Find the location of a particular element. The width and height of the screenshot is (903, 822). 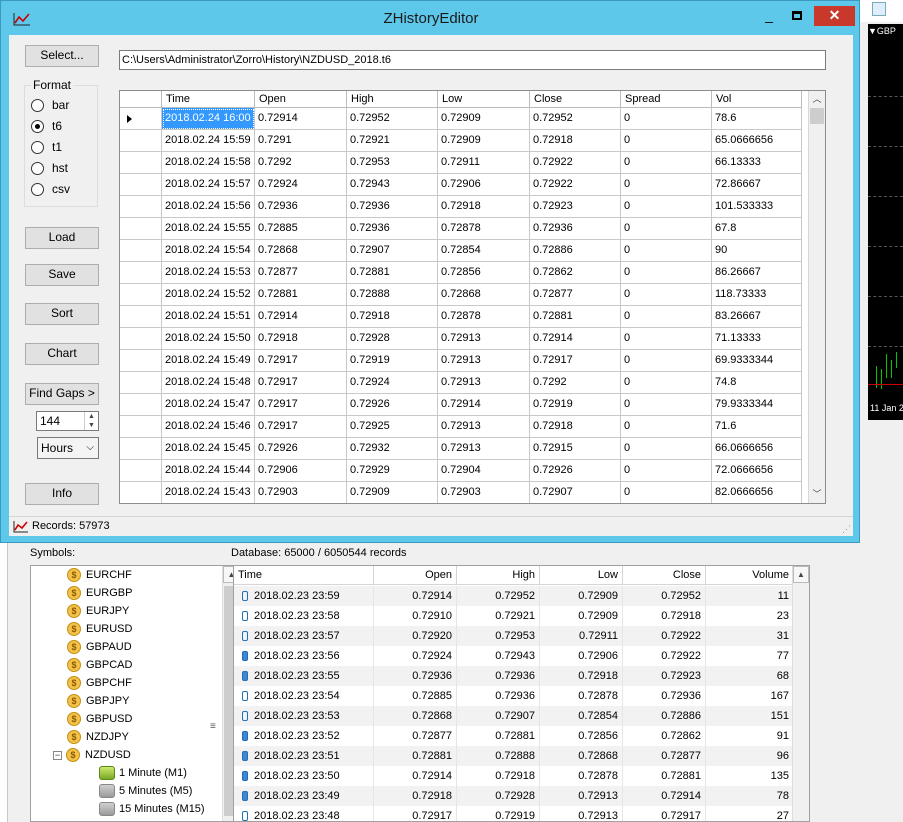

save-button: Save is located at coordinates (62, 275).